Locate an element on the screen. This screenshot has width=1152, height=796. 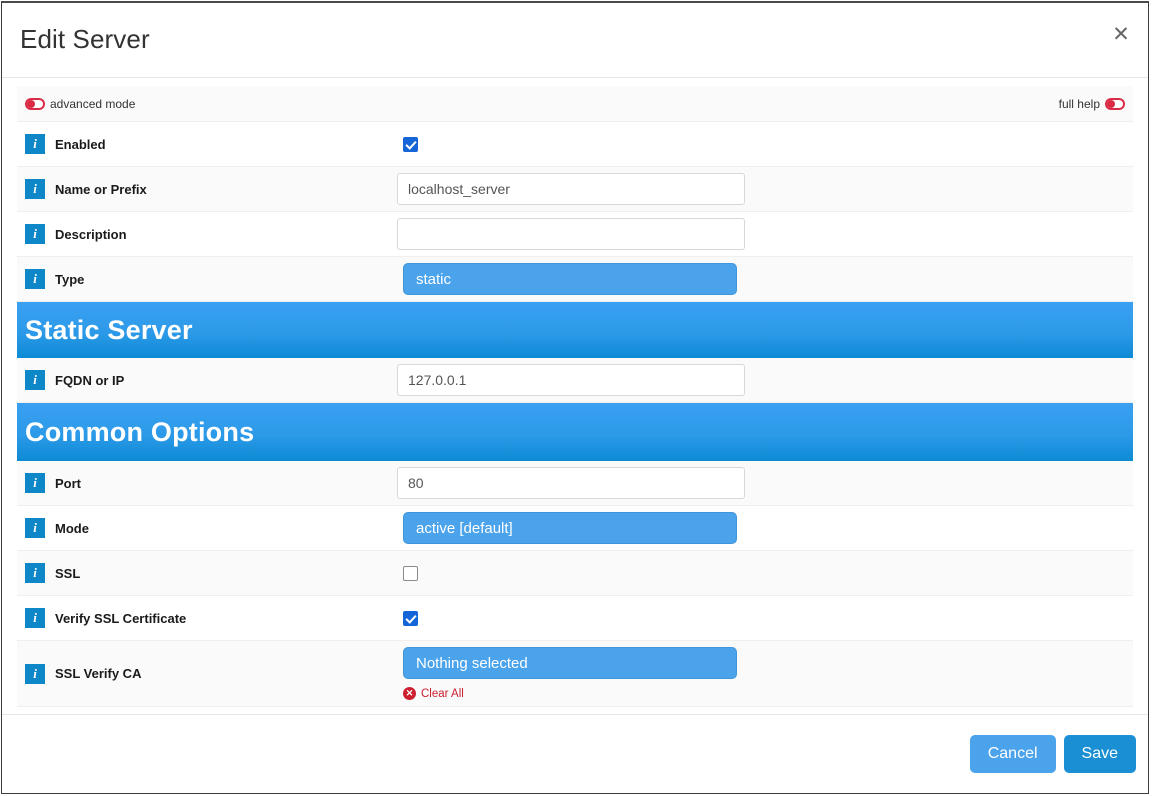
advanced-mode-toggle: advanced mode is located at coordinates (80, 104).